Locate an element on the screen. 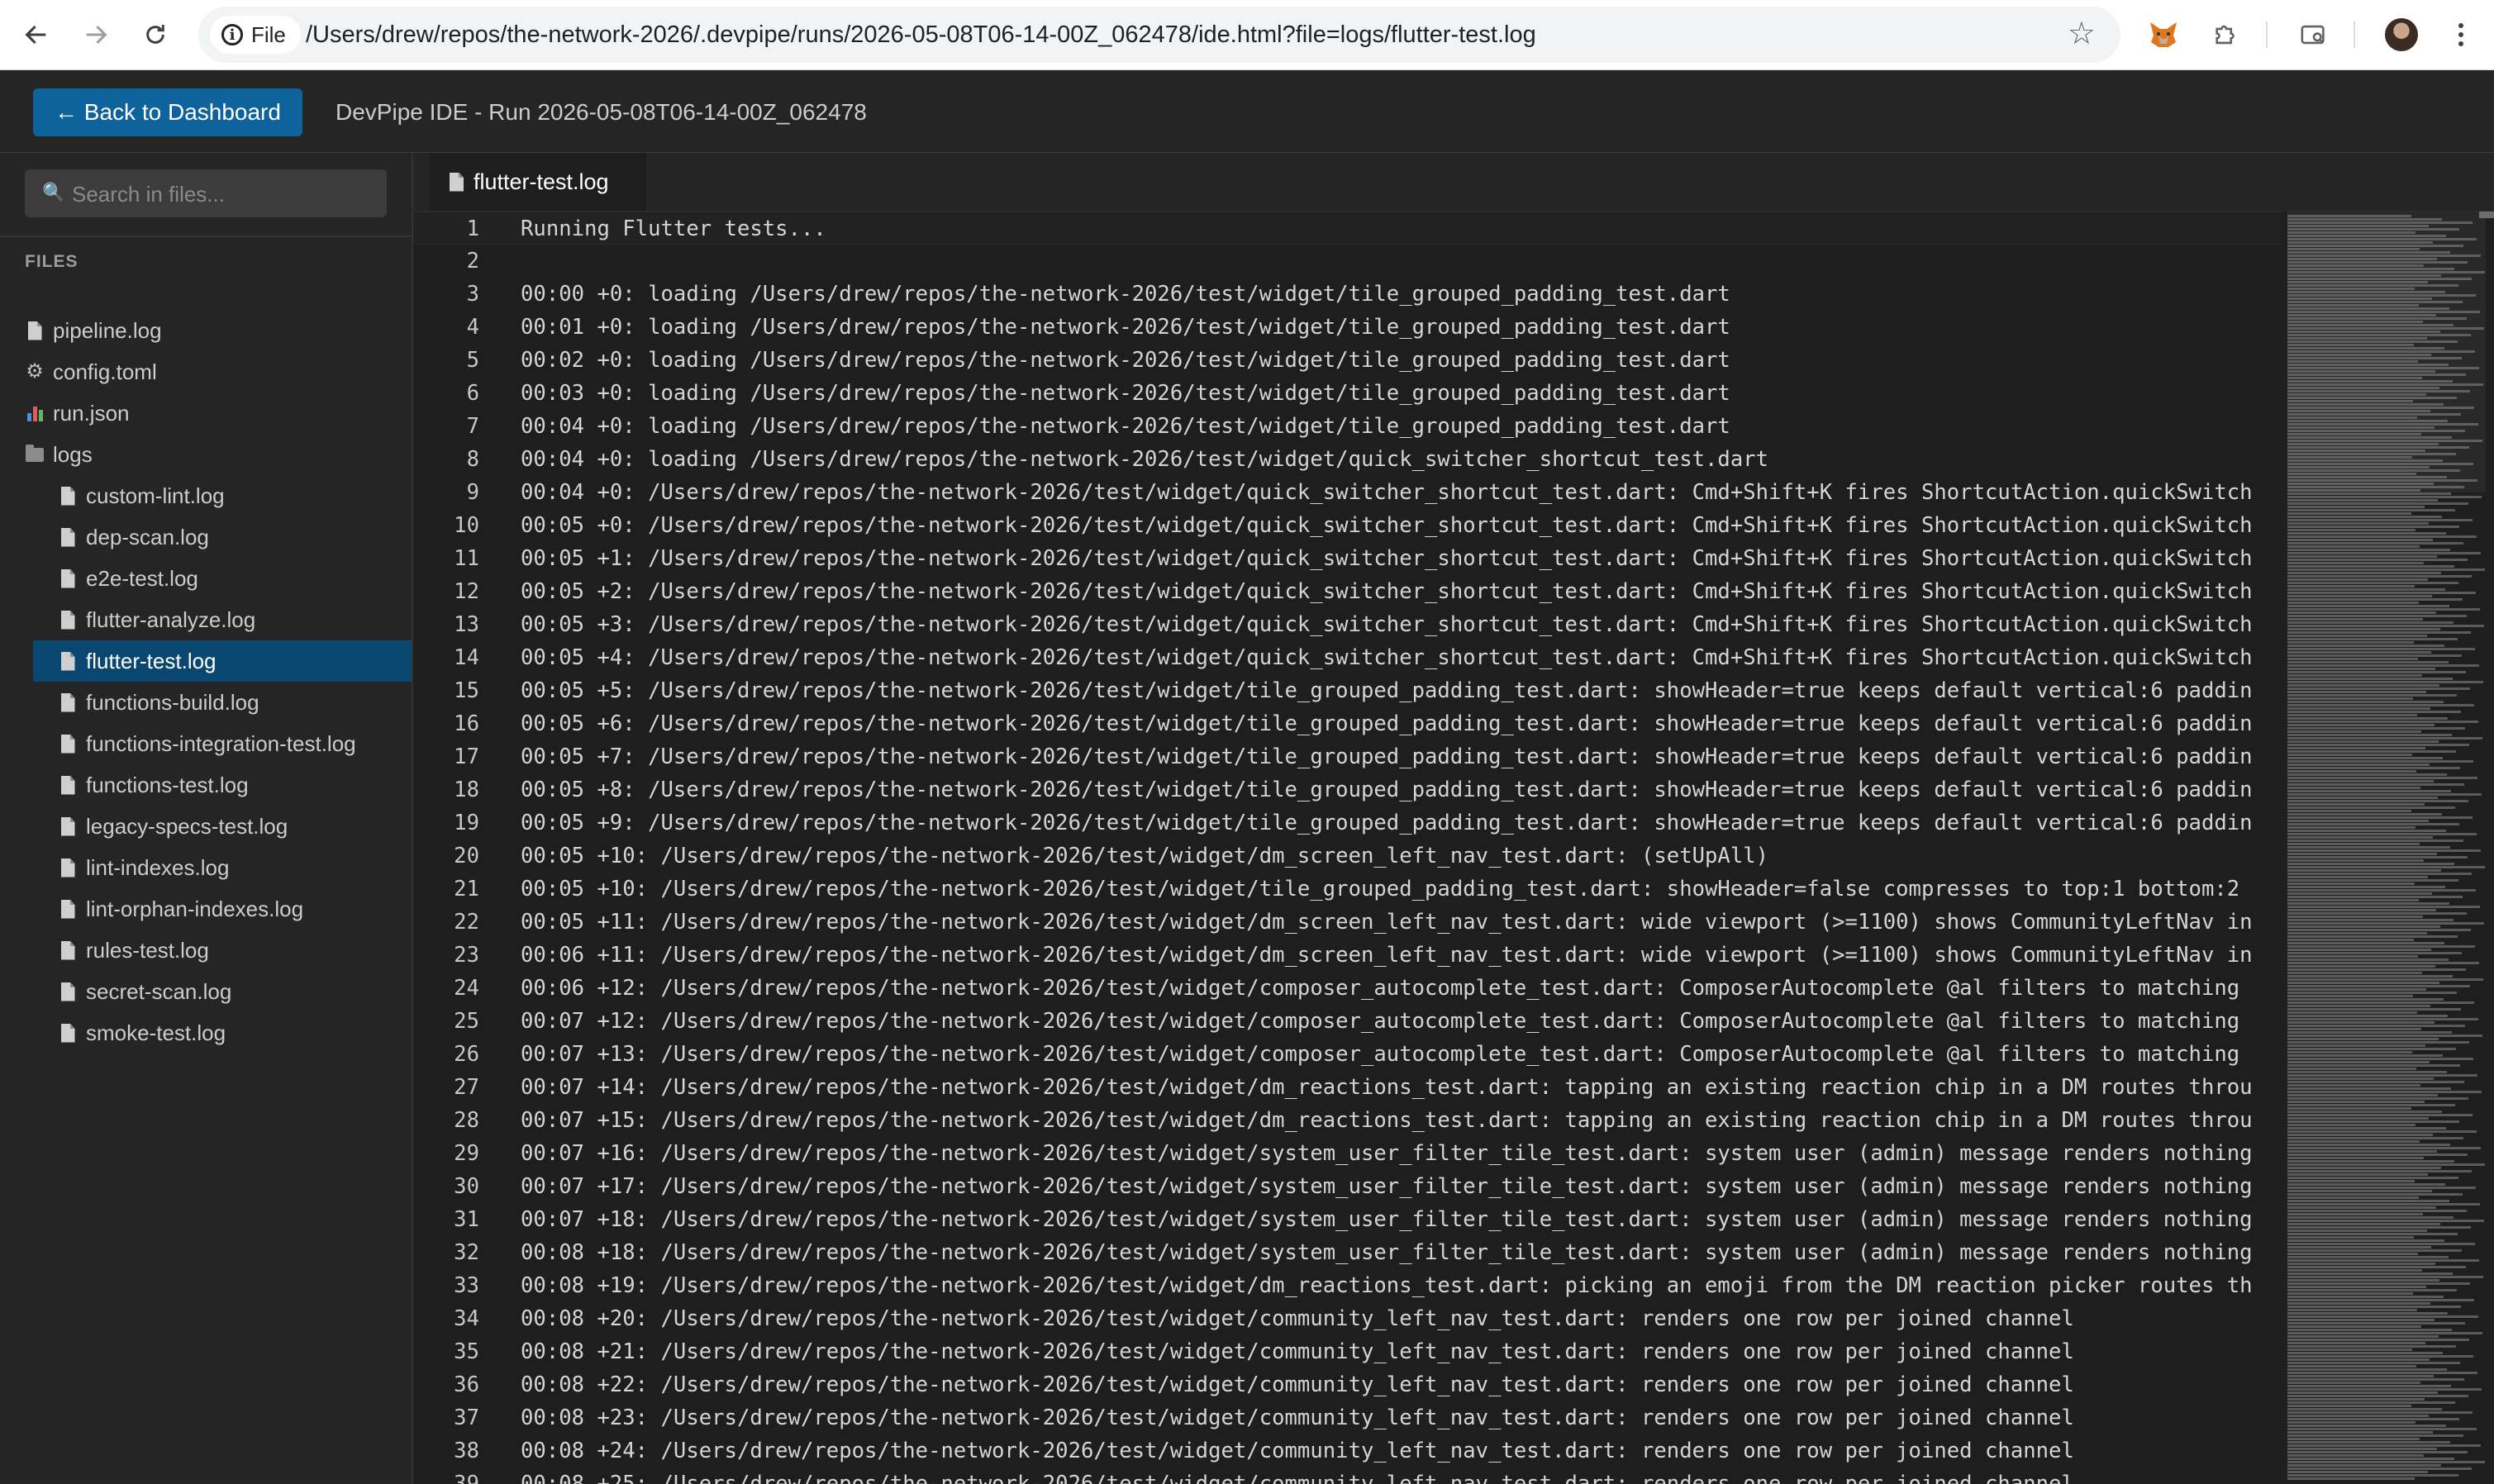 The image size is (2494, 1484). tree-item-log: custom-lint.log is located at coordinates (141, 495).